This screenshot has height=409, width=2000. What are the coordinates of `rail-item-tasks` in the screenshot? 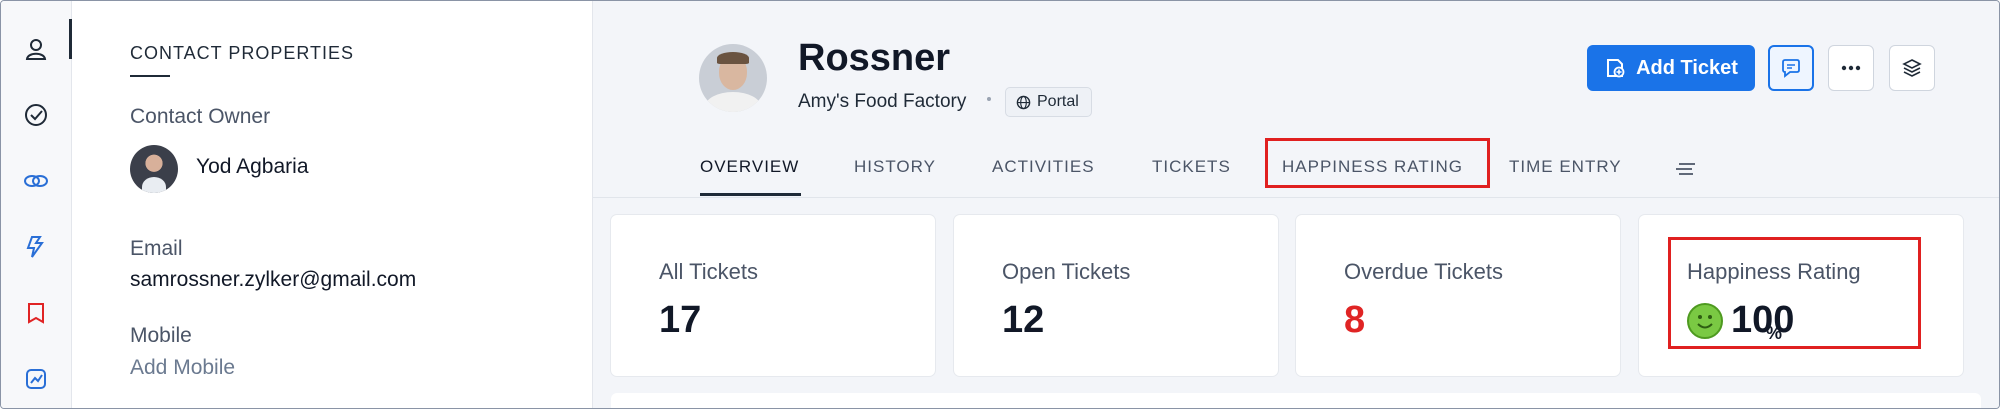 It's located at (36, 115).